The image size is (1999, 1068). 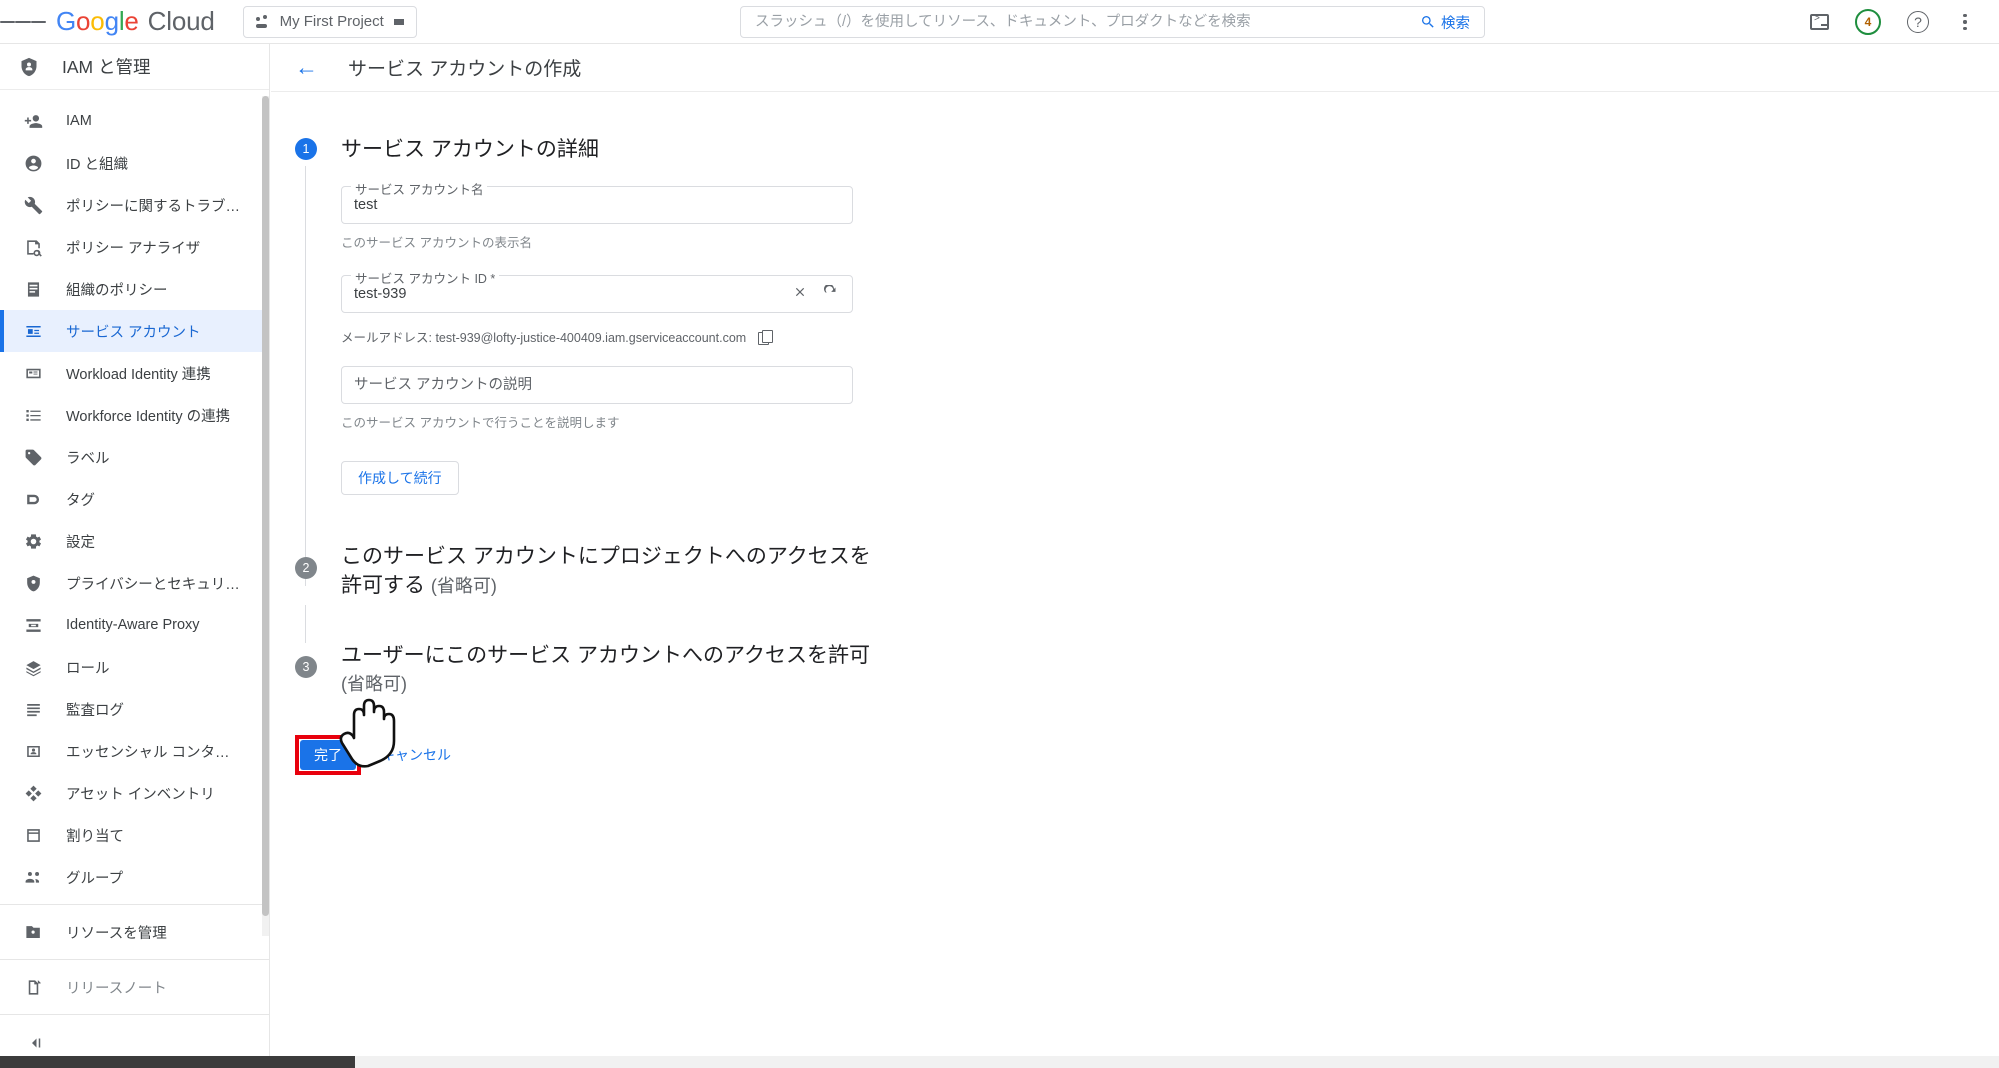 I want to click on terminal-icon, so click(x=1819, y=21).